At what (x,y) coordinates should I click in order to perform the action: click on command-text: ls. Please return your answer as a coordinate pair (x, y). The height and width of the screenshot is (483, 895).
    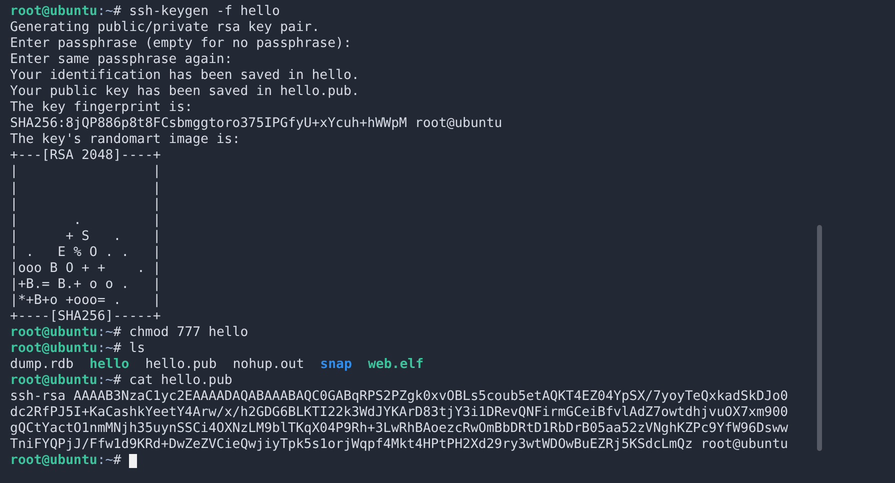
    Looking at the image, I should click on (137, 349).